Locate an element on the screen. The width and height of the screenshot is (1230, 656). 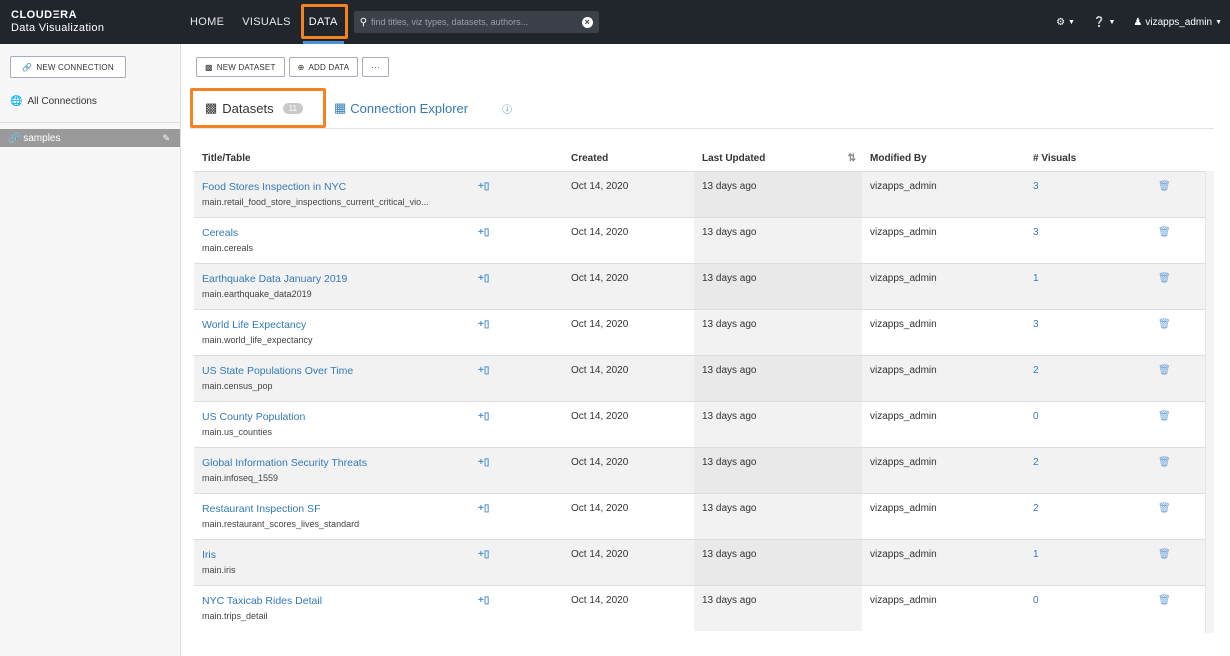
all-connections-link: 🌐 All Connections is located at coordinates (53, 101).